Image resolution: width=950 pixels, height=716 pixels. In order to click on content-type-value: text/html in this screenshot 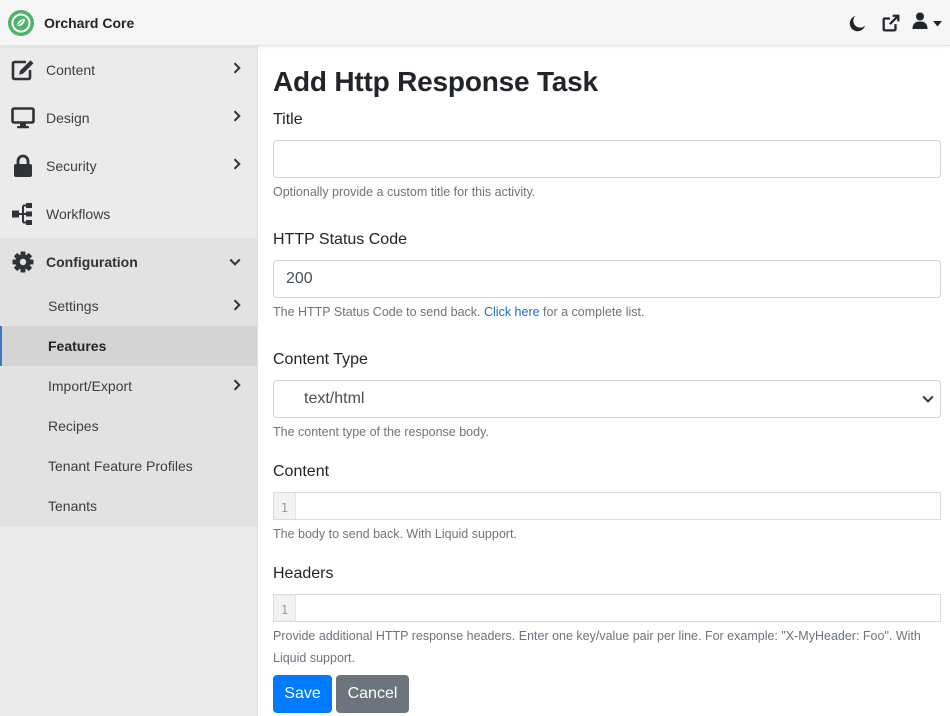, I will do `click(334, 398)`.